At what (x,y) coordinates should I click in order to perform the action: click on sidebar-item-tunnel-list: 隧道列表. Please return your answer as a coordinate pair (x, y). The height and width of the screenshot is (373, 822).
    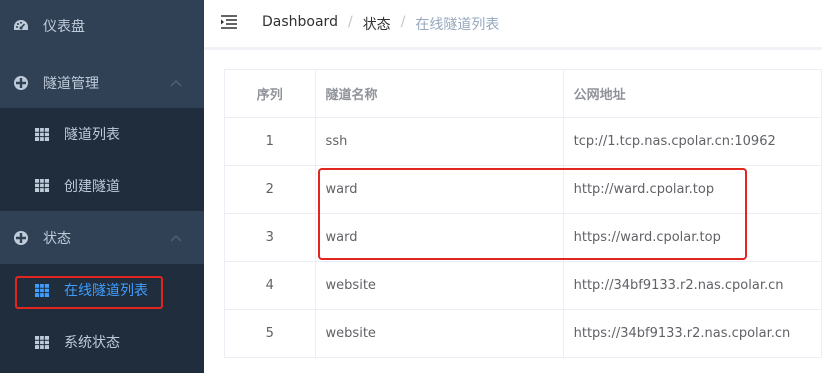
    Looking at the image, I should click on (102, 134).